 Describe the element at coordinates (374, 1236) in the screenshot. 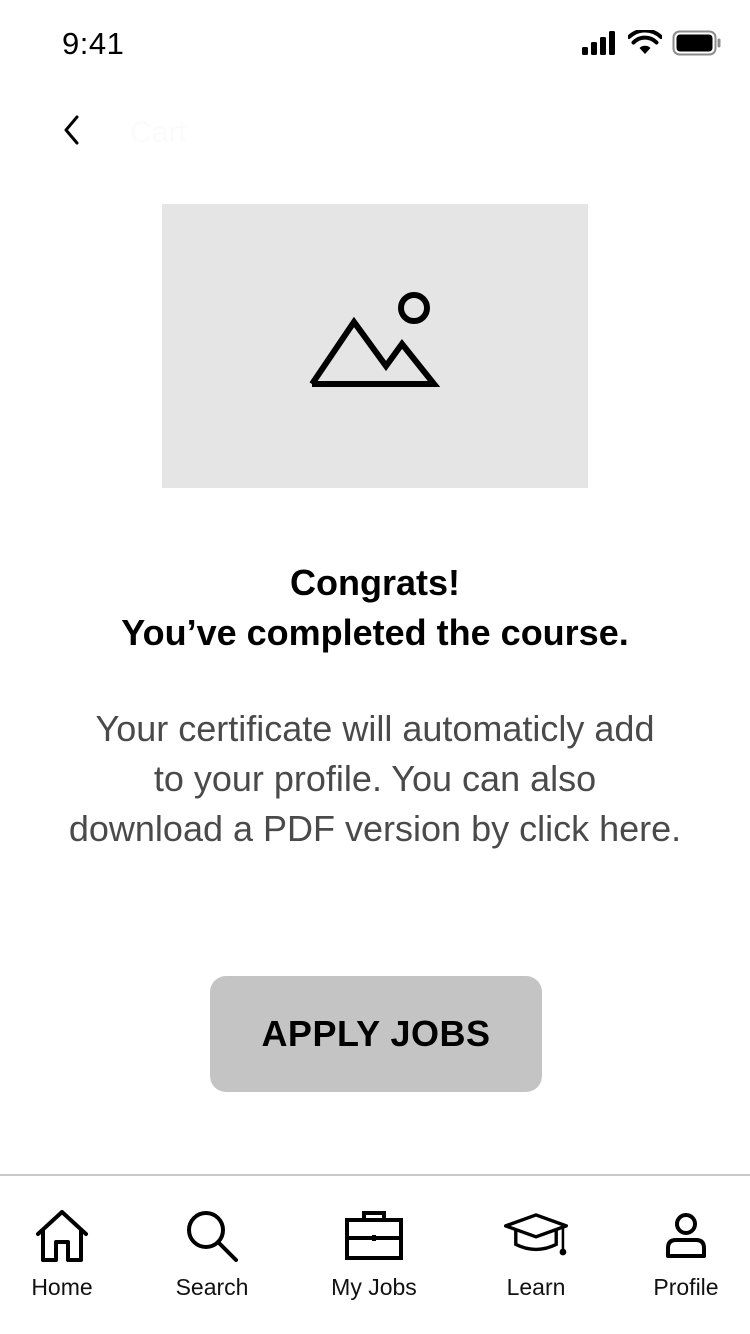

I see `briefcase-icon` at that location.